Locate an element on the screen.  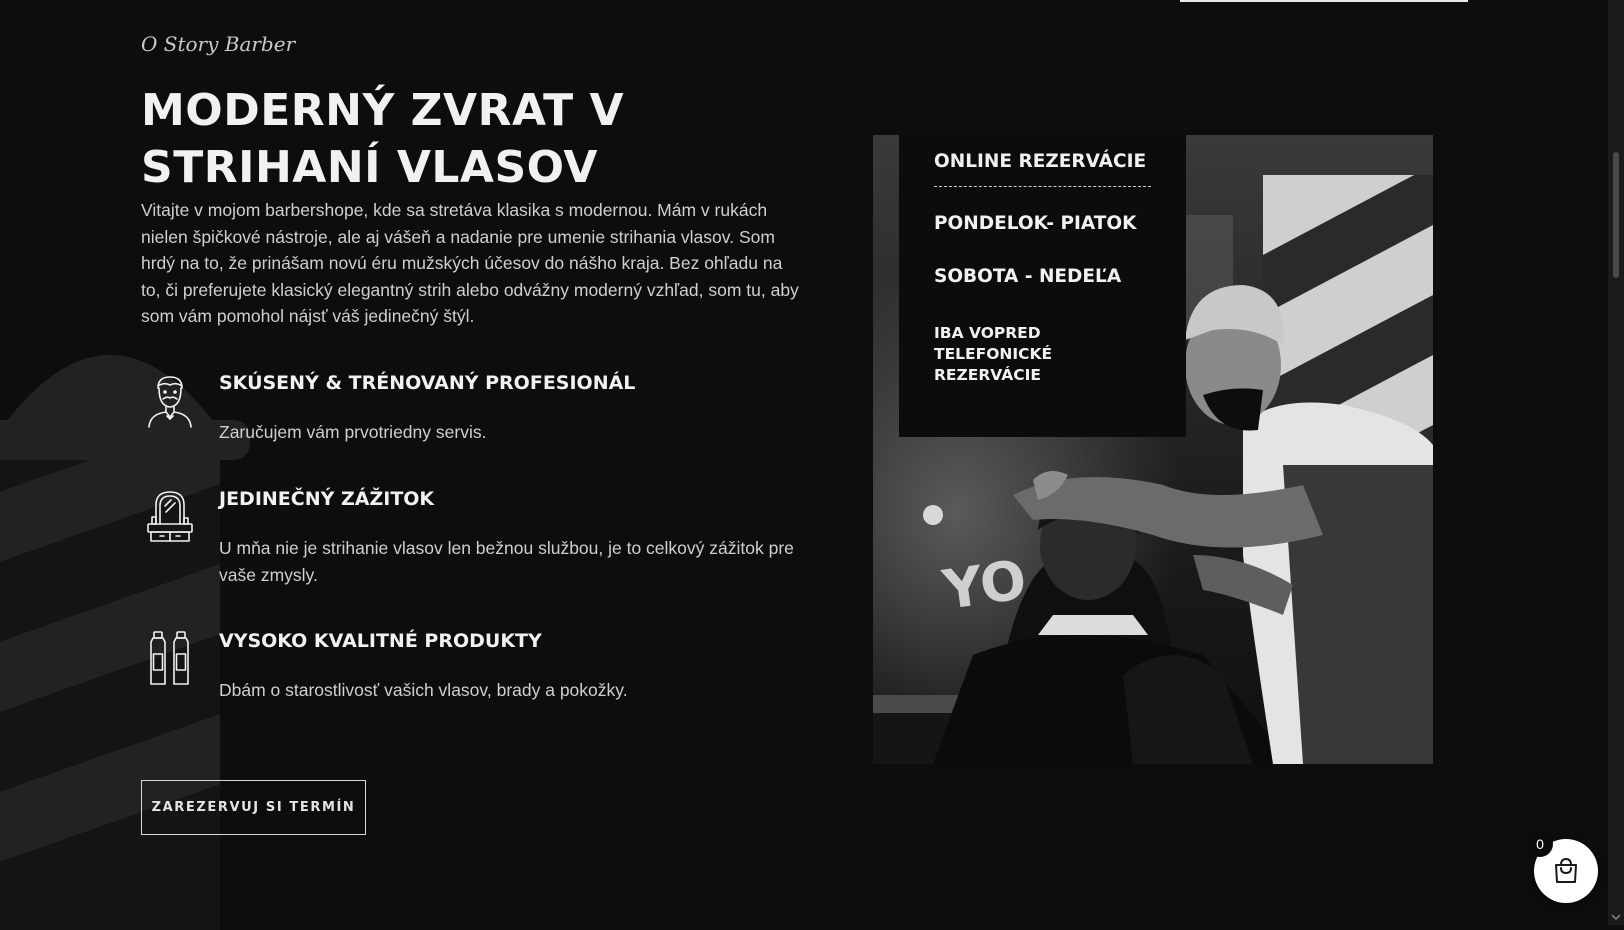
weekdays-label: PONDELOK- PIATOK is located at coordinates (1035, 223).